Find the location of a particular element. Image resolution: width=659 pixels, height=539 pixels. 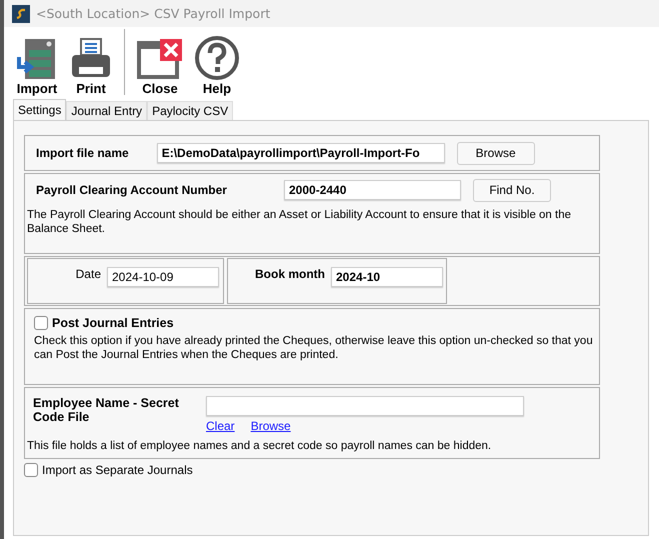

browse-button: Browse is located at coordinates (495, 153).